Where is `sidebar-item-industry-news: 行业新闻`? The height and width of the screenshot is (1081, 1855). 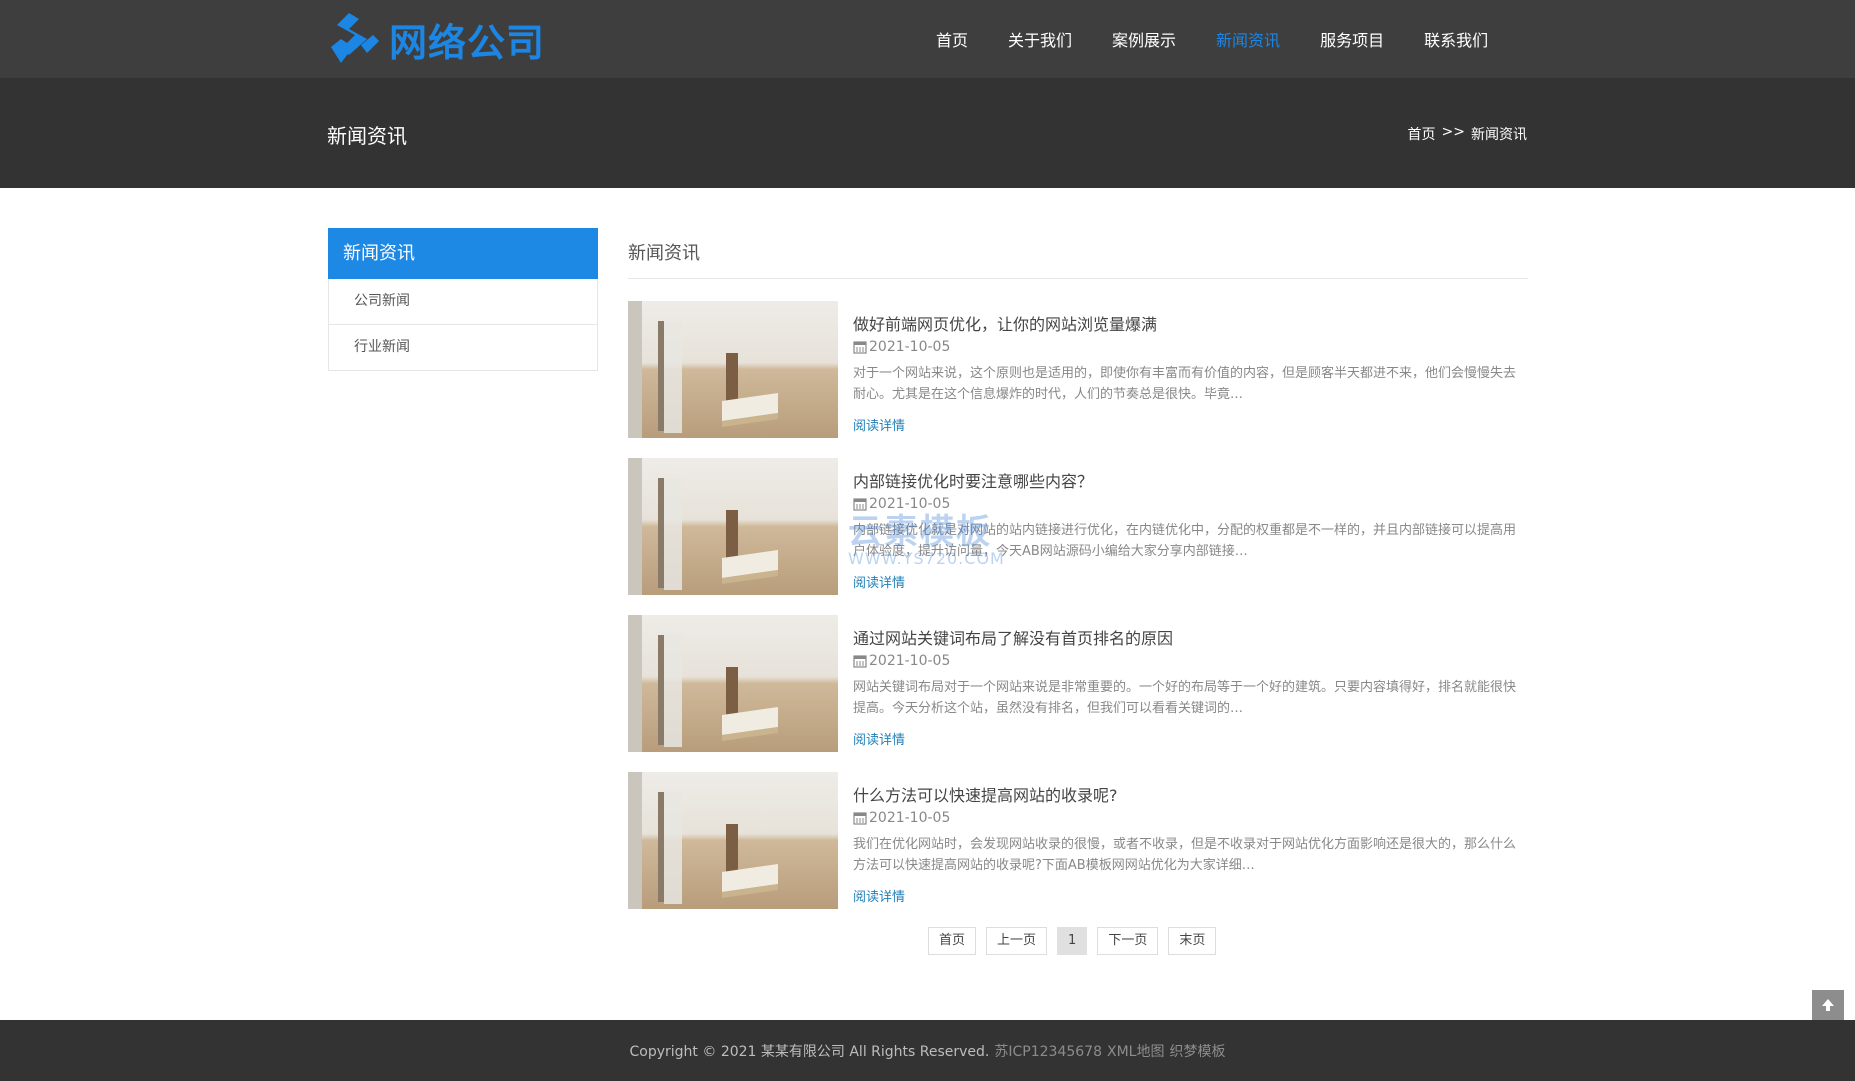
sidebar-item-industry-news: 行业新闻 is located at coordinates (463, 348).